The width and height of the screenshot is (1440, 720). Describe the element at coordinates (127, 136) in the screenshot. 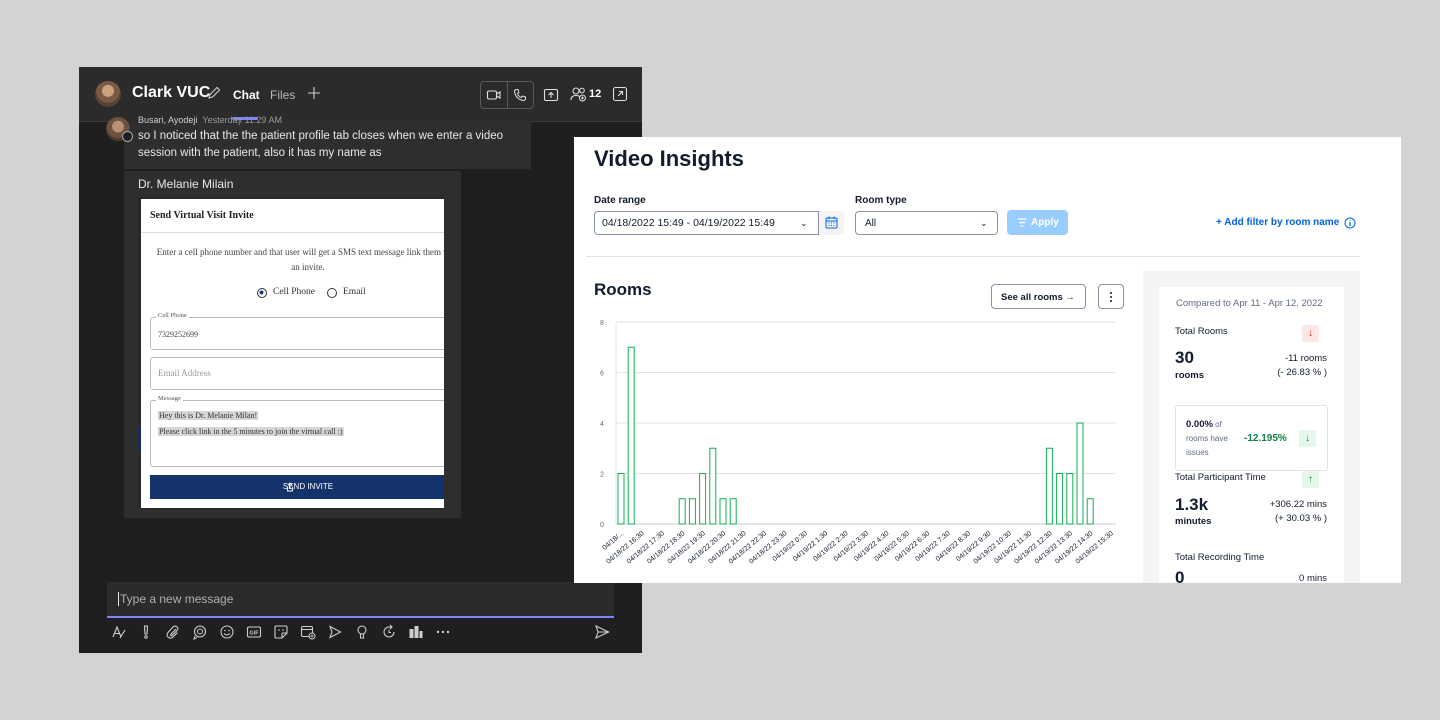

I see `presence-status-icon` at that location.